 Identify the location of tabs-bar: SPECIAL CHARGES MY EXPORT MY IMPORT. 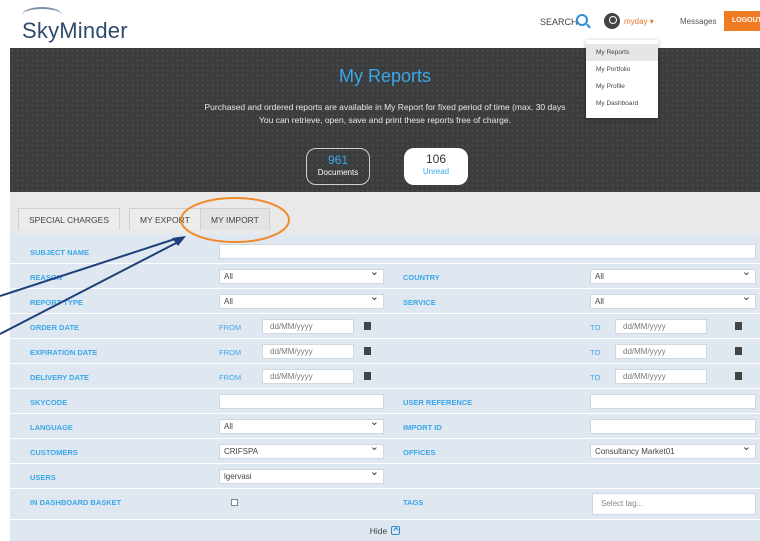
(385, 213).